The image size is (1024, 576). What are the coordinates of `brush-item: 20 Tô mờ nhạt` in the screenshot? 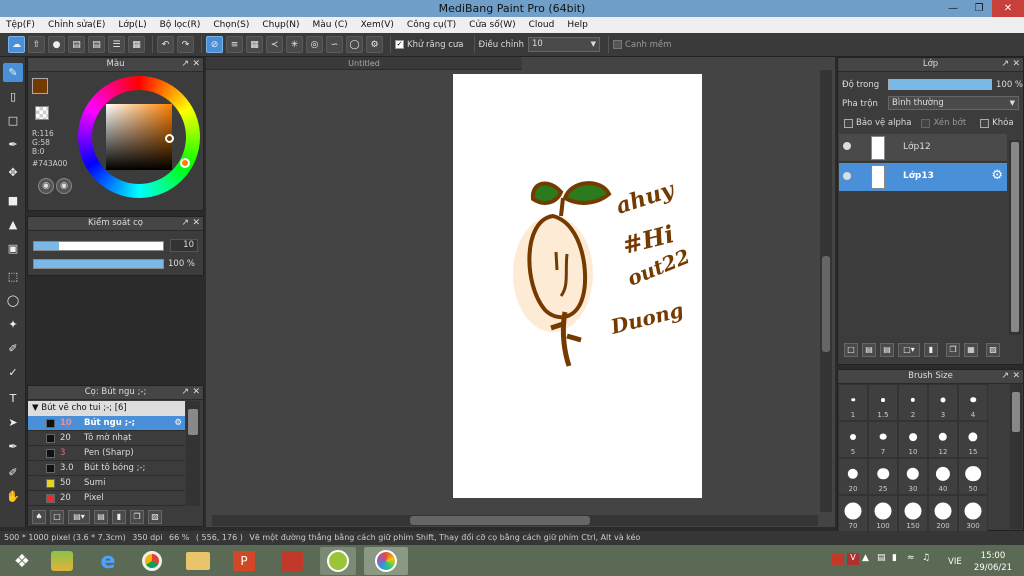 It's located at (106, 438).